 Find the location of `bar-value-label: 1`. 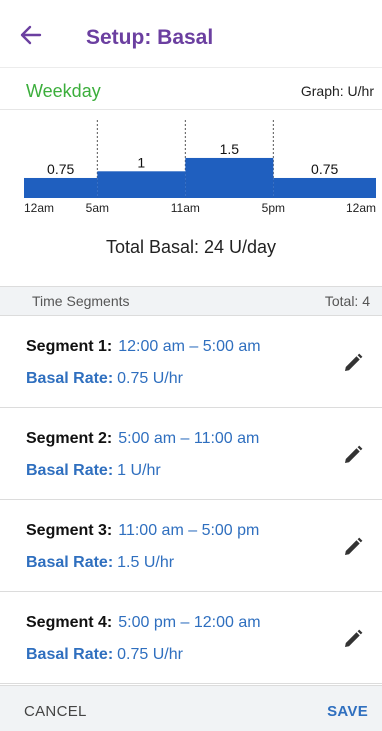

bar-value-label: 1 is located at coordinates (141, 162).